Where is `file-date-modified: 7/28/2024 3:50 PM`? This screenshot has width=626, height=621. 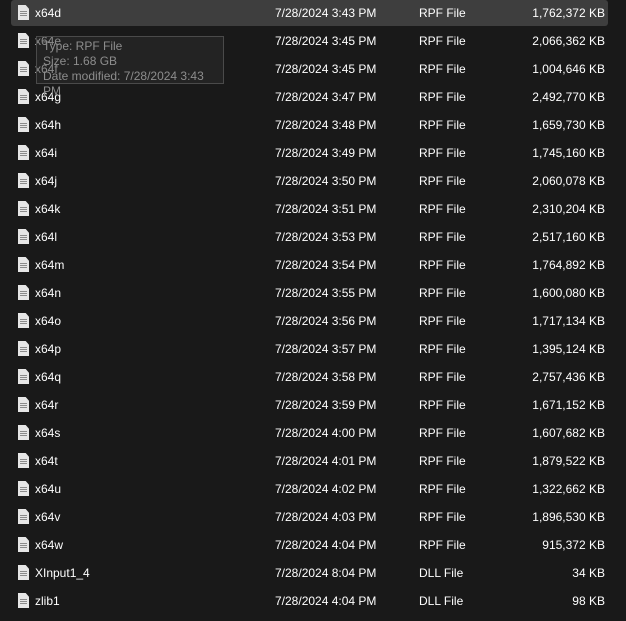 file-date-modified: 7/28/2024 3:50 PM is located at coordinates (326, 181).